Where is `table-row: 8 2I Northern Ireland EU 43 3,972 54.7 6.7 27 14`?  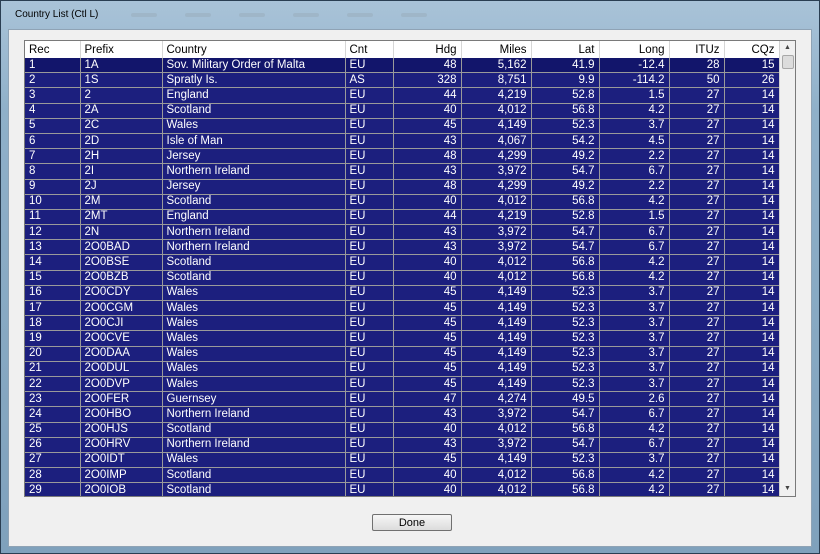
table-row: 8 2I Northern Ireland EU 43 3,972 54.7 6.7 27 14 is located at coordinates (402, 171).